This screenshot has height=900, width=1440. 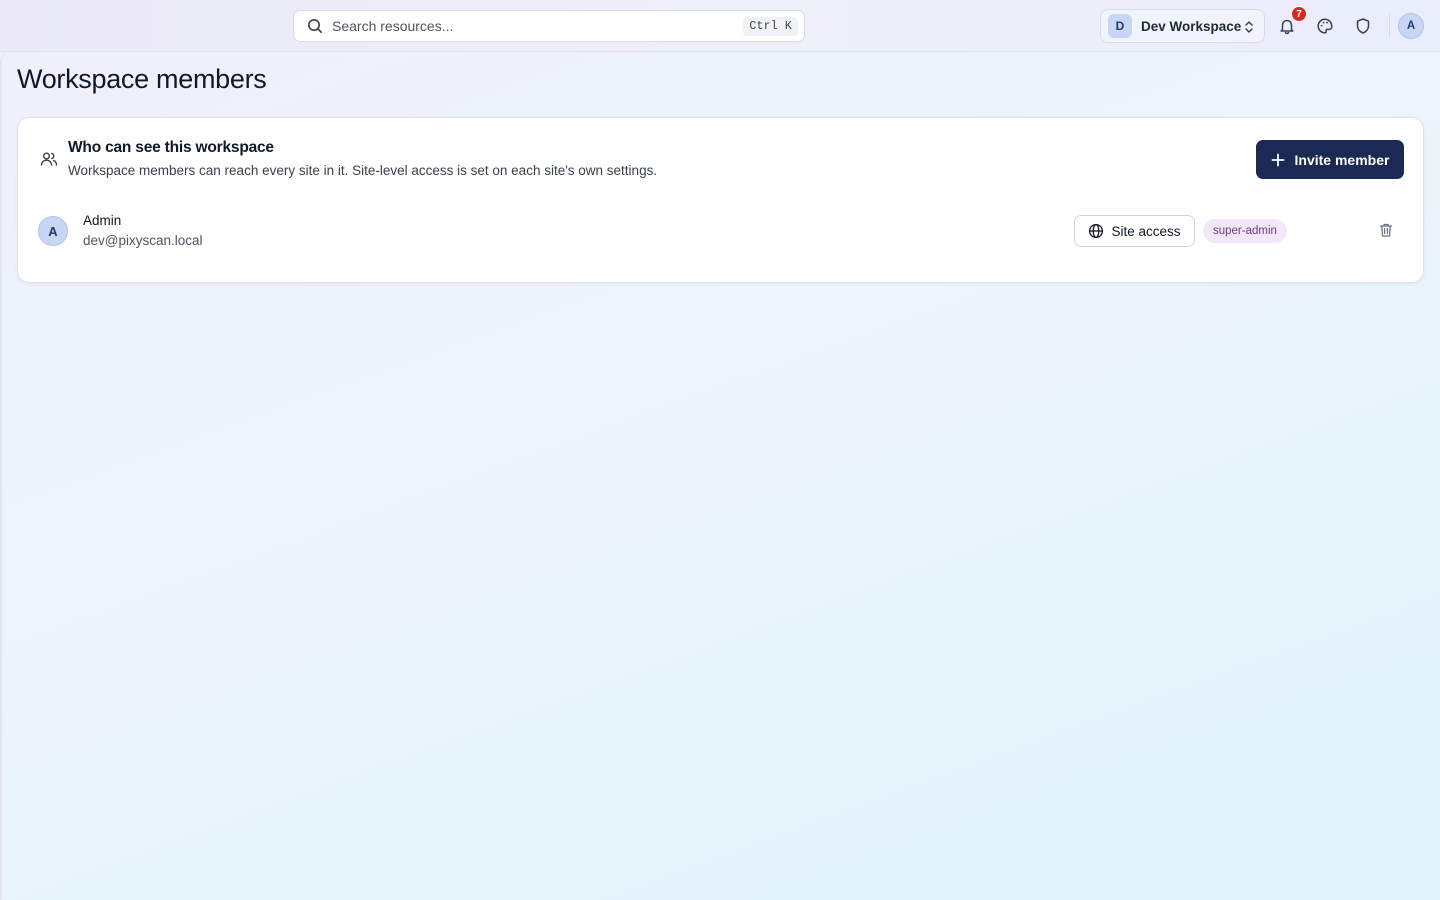 I want to click on search-bar: Ctrl K, so click(x=549, y=26).